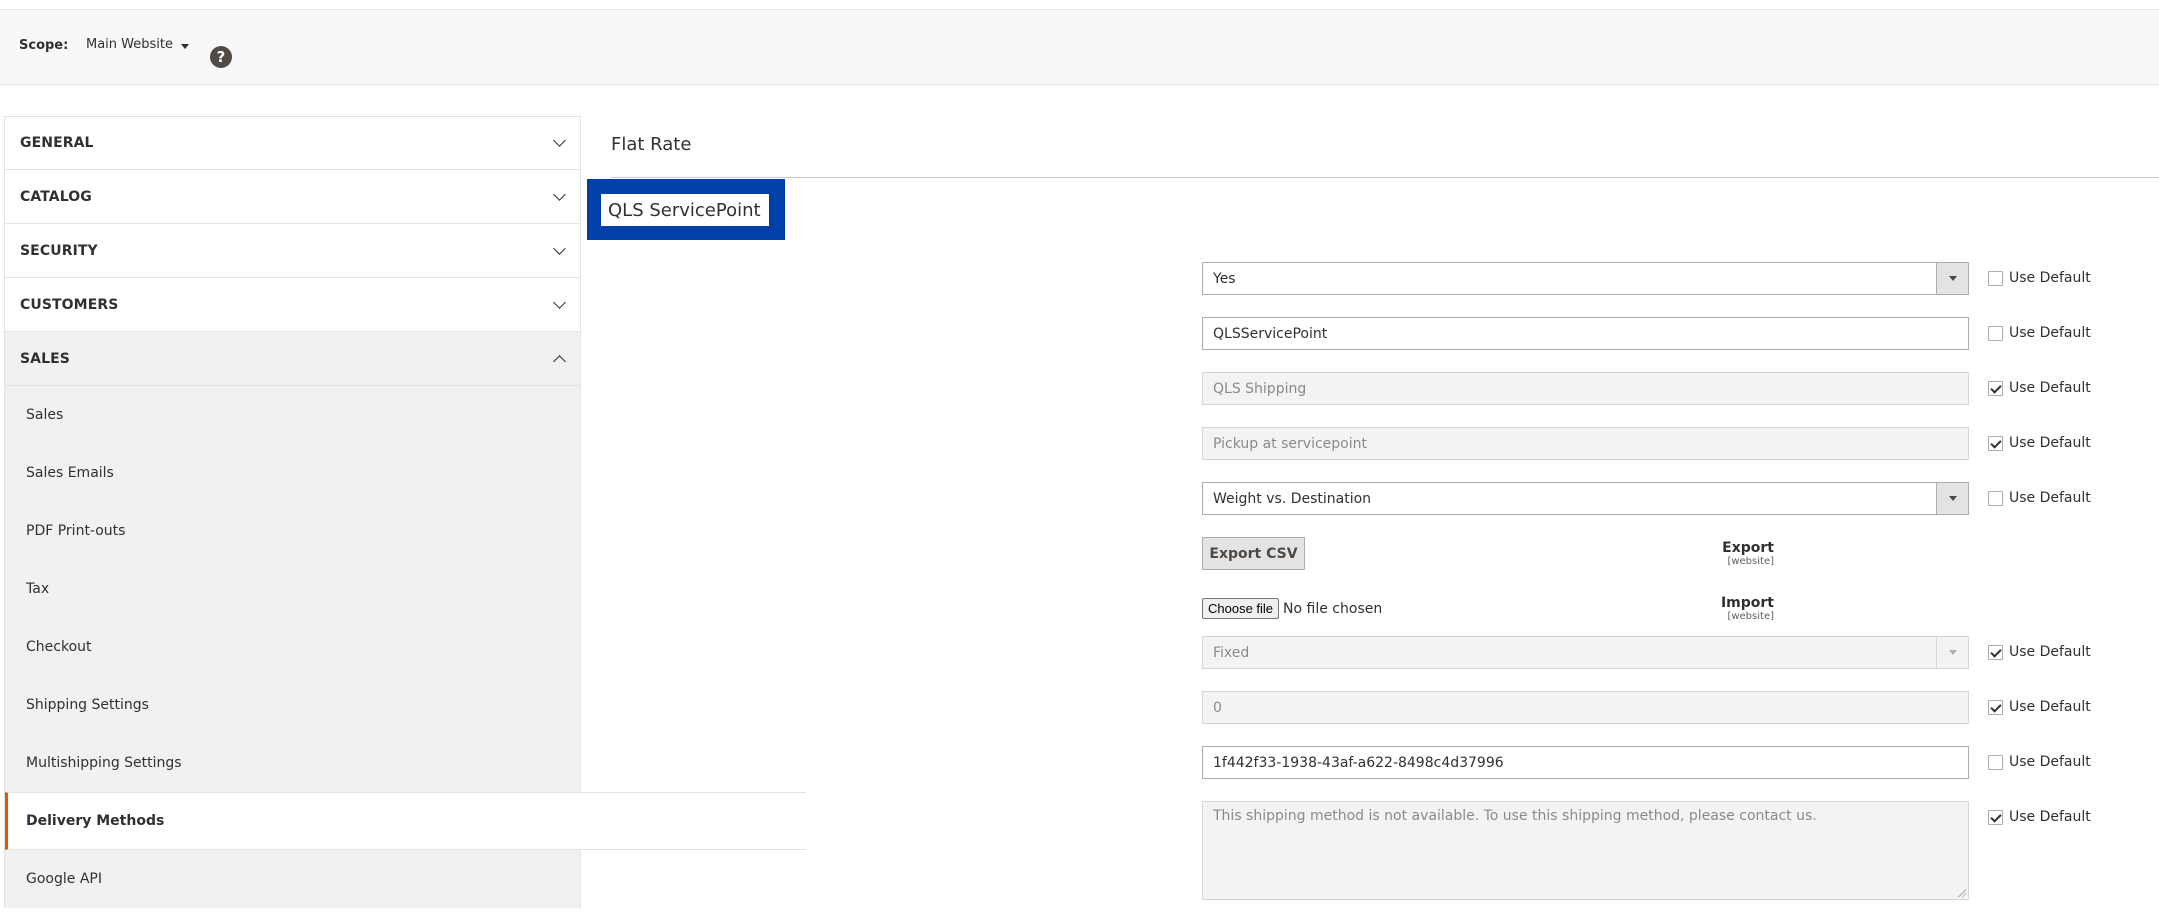 The image size is (2159, 912). Describe the element at coordinates (1253, 553) in the screenshot. I see `export-csv-button: Export CSV` at that location.